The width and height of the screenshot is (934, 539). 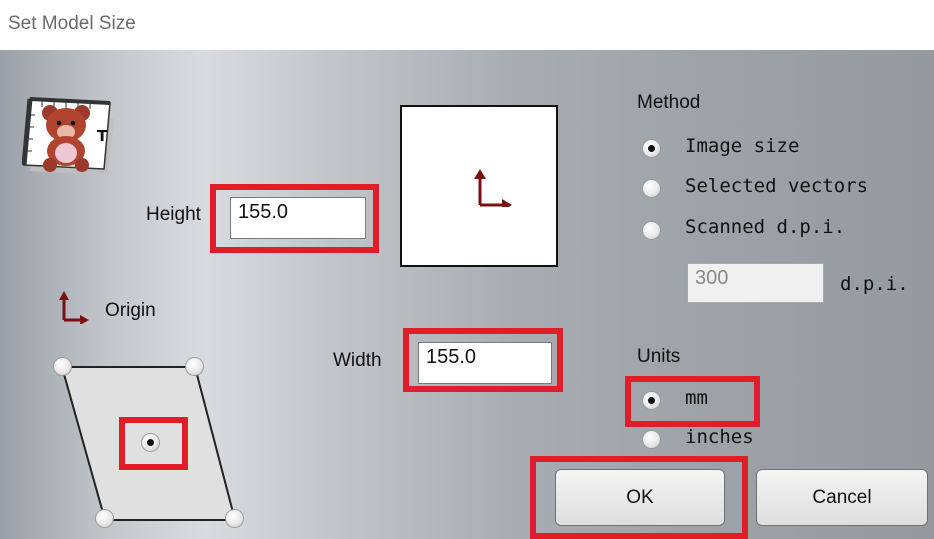 I want to click on origin-center-radio, so click(x=150, y=442).